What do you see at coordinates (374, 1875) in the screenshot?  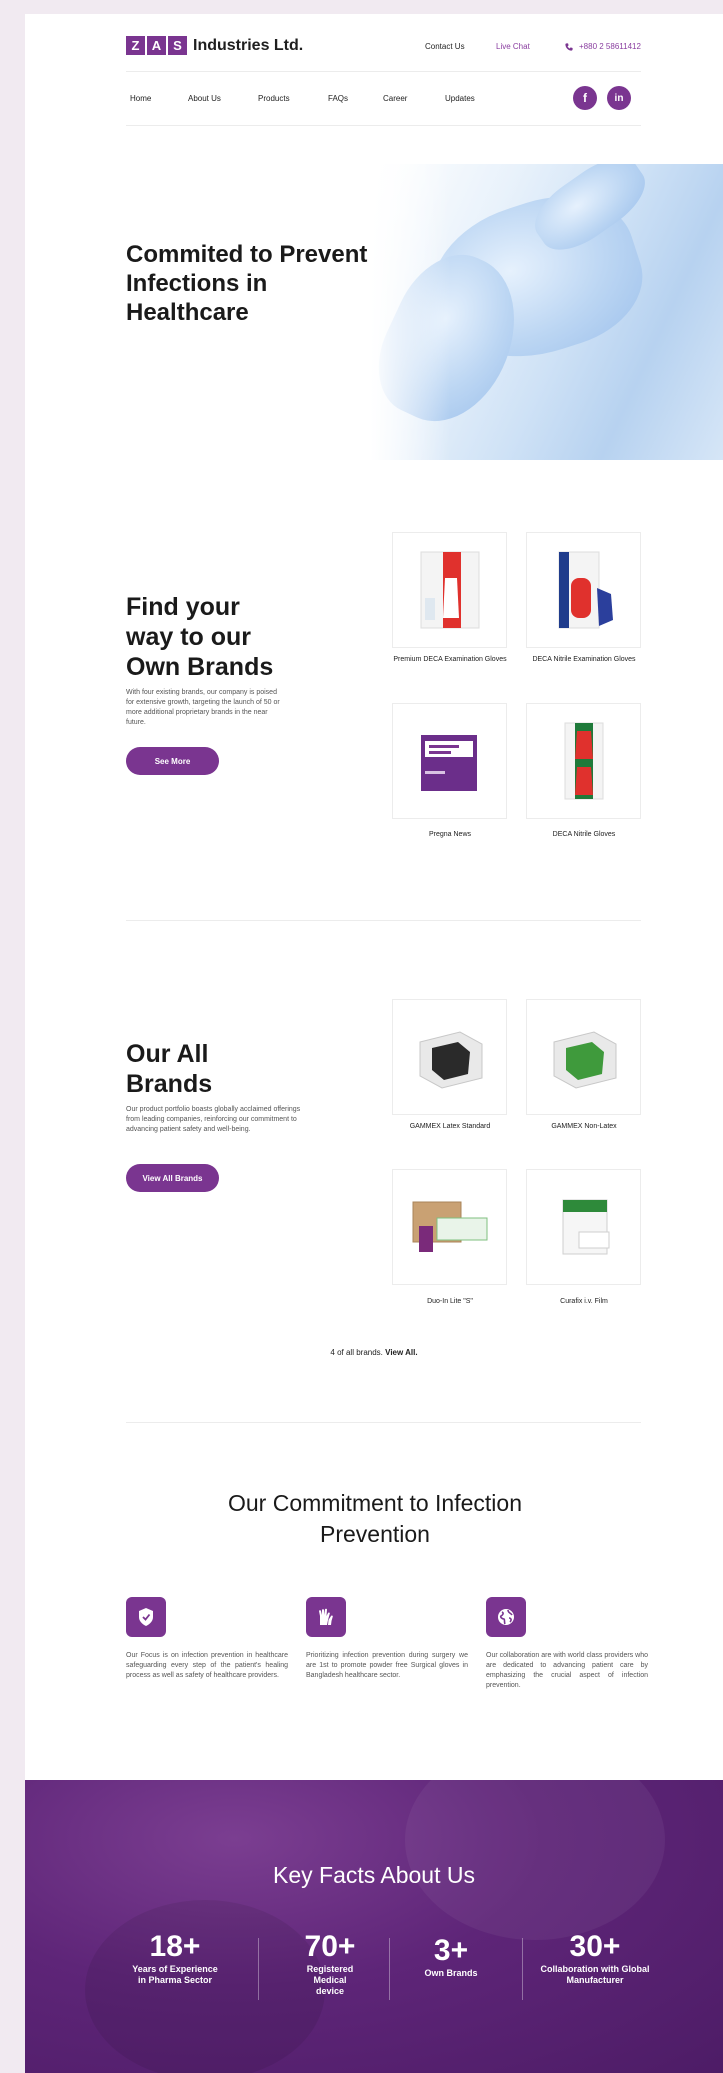 I see `key-facts-title: Key Facts About Us` at bounding box center [374, 1875].